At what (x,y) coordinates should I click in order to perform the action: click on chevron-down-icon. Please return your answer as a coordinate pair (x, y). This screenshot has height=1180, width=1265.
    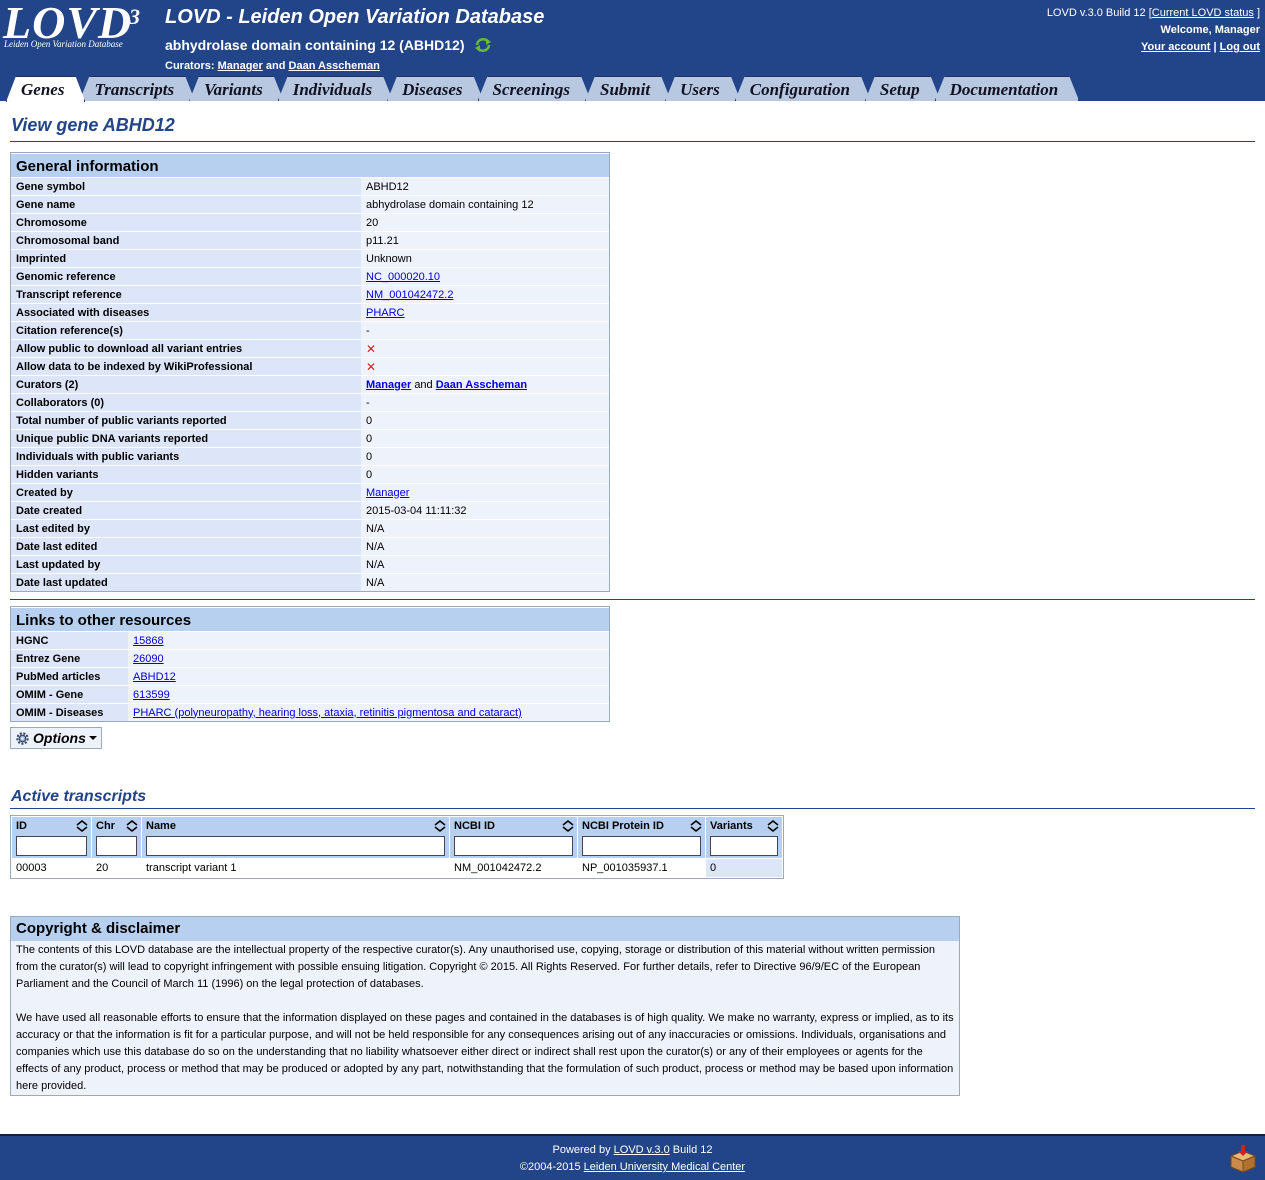
    Looking at the image, I should click on (92, 738).